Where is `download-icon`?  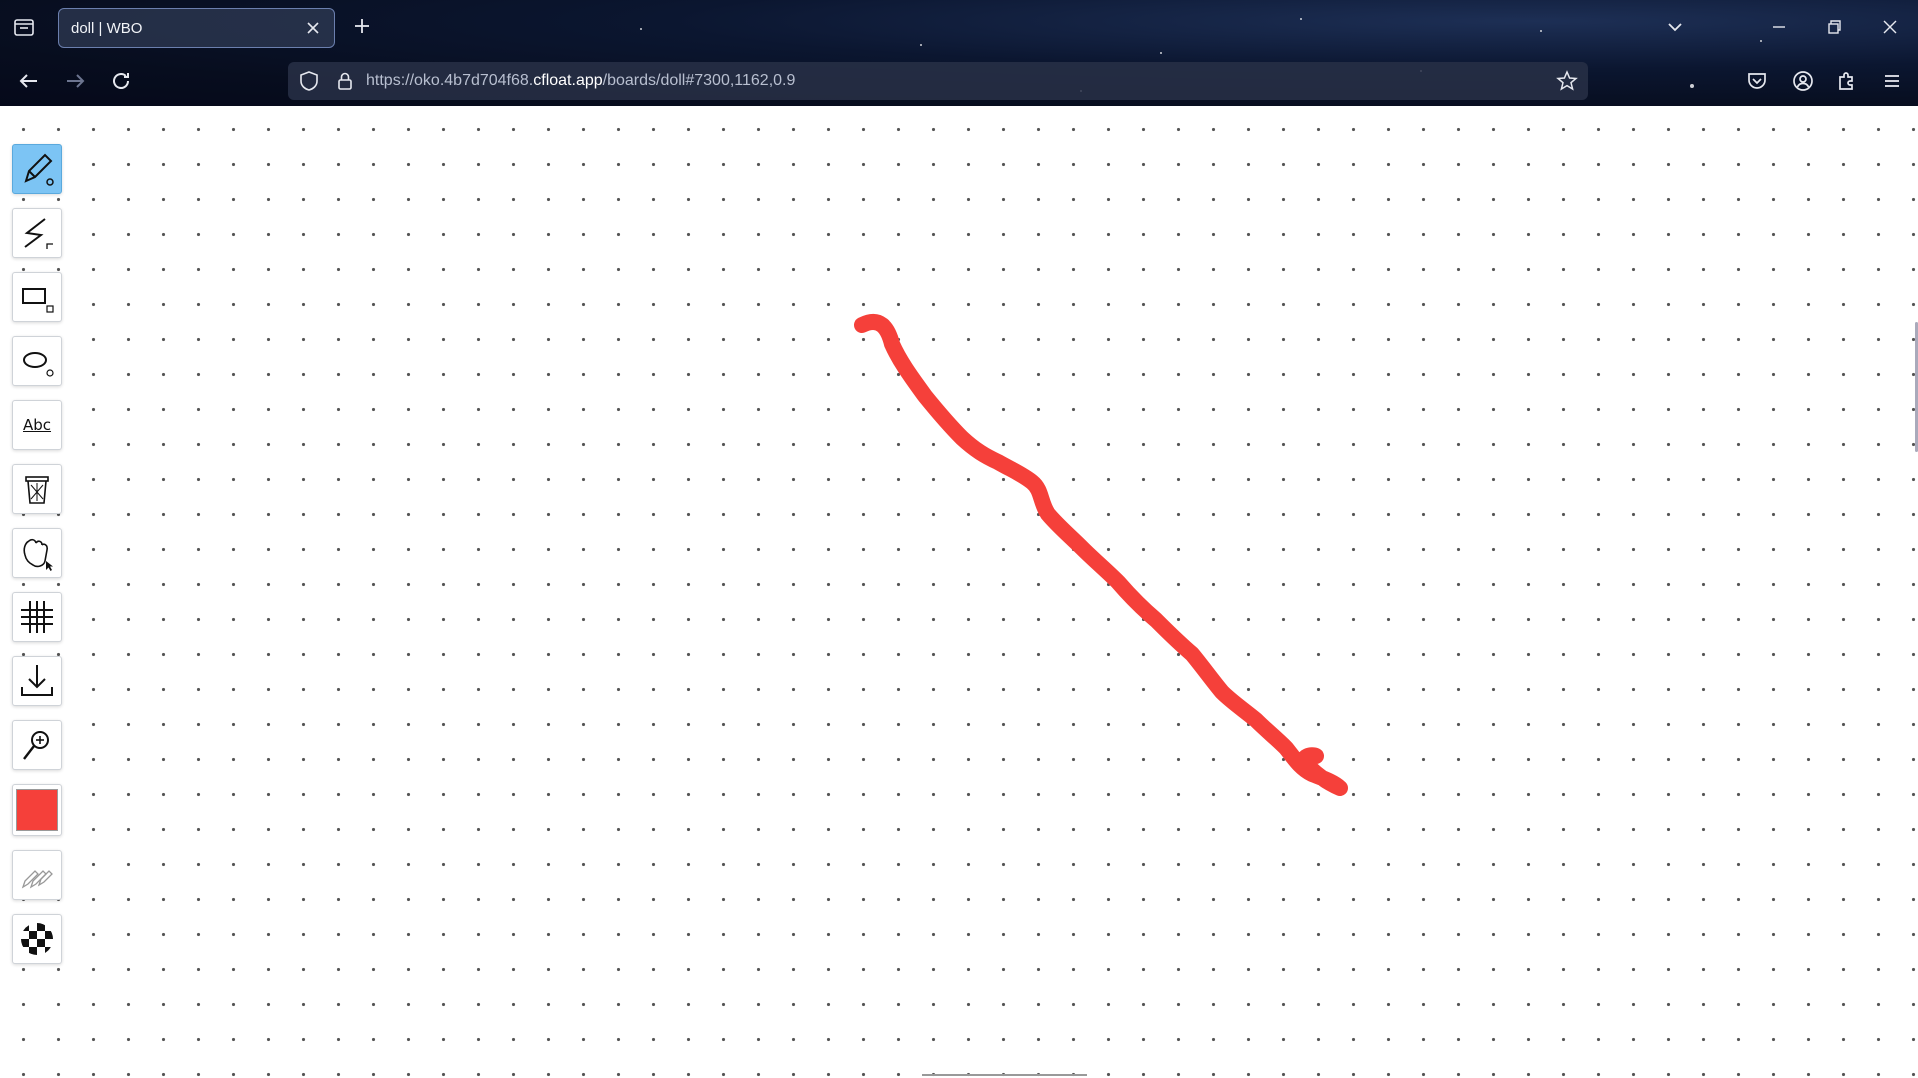
download-icon is located at coordinates (37, 680).